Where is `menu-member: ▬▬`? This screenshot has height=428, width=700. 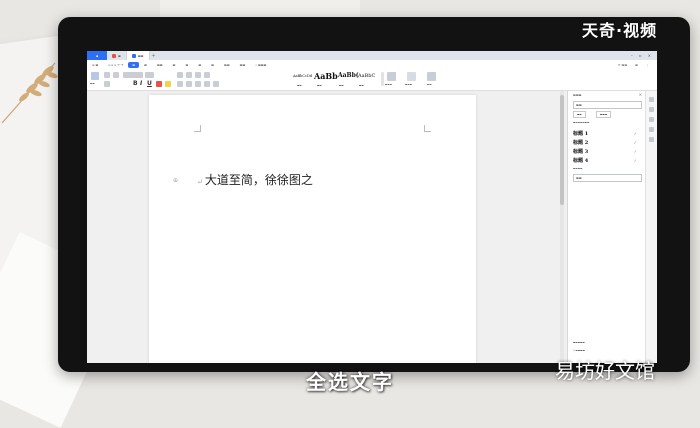
menu-member: ▬▬ is located at coordinates (243, 65).